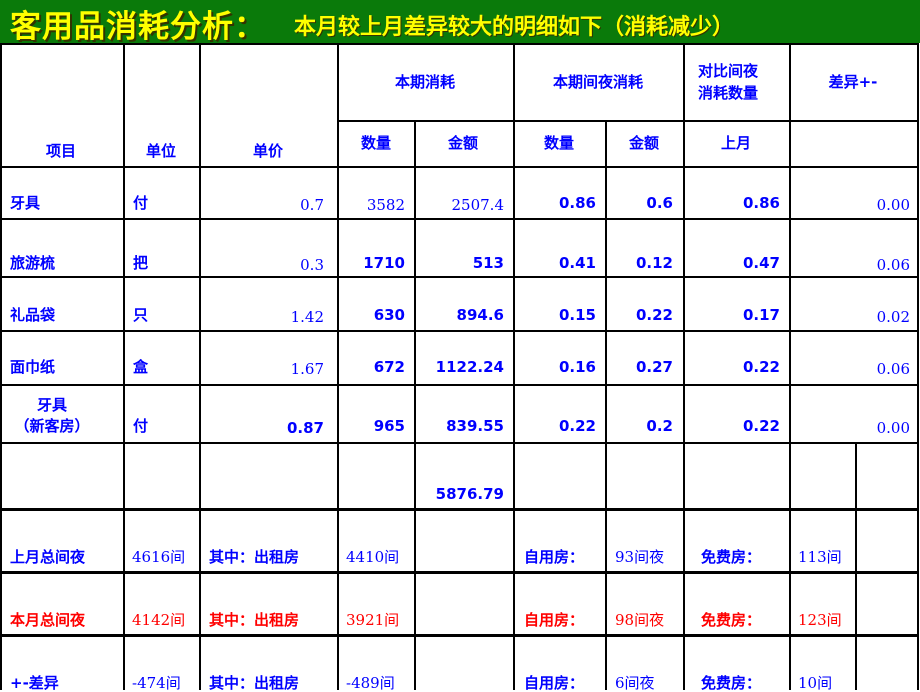  I want to click on summary-rented: -489间, so click(370, 683).